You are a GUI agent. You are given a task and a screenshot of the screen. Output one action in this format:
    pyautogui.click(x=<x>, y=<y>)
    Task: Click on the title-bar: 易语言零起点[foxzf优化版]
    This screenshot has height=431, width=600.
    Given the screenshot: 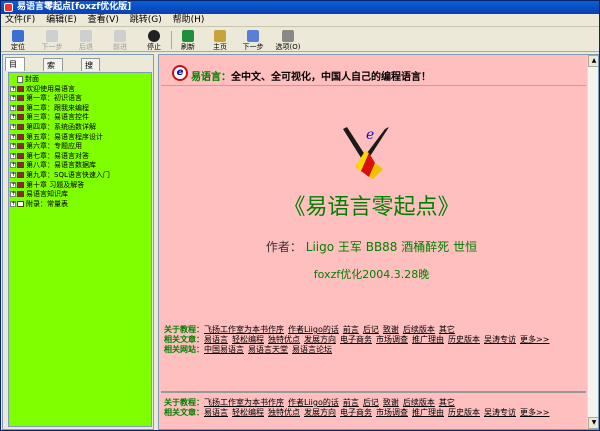 What is the action you would take?
    pyautogui.click(x=300, y=7)
    